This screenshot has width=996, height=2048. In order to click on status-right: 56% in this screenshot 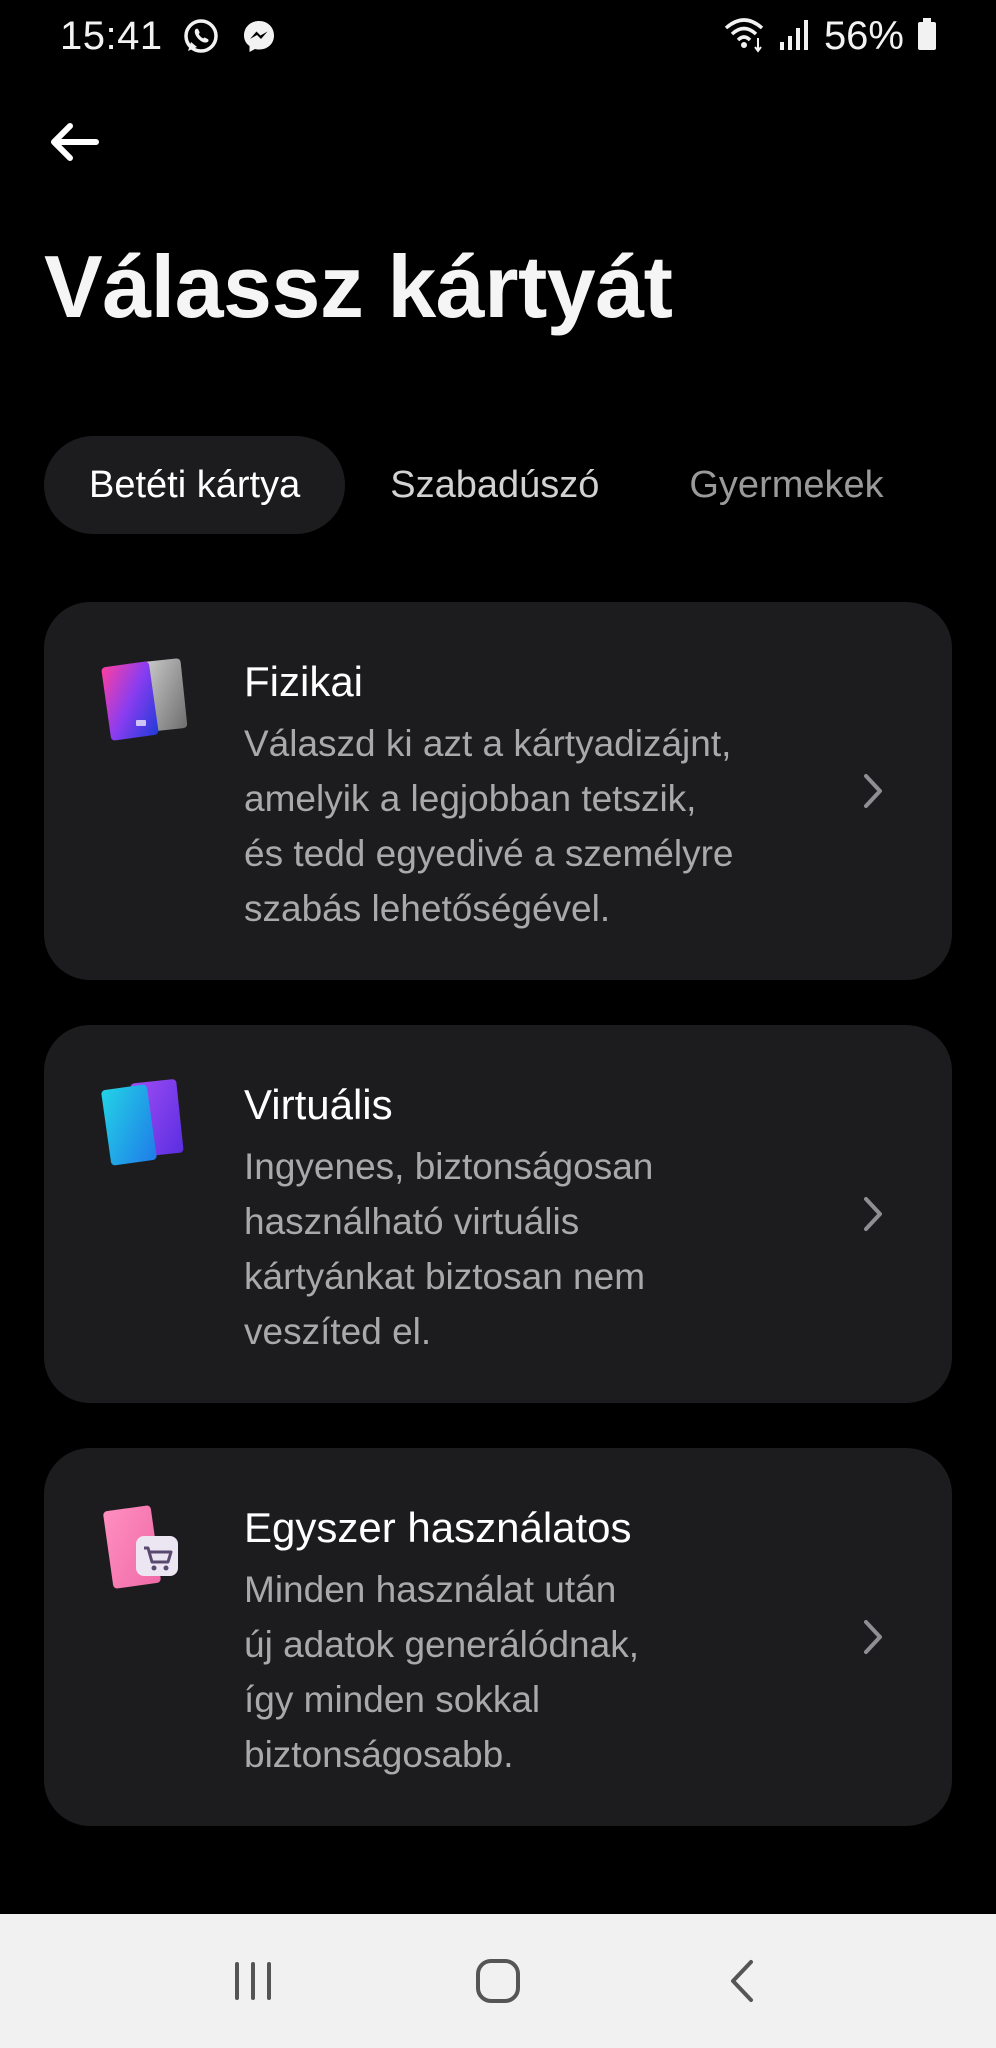, I will do `click(830, 36)`.